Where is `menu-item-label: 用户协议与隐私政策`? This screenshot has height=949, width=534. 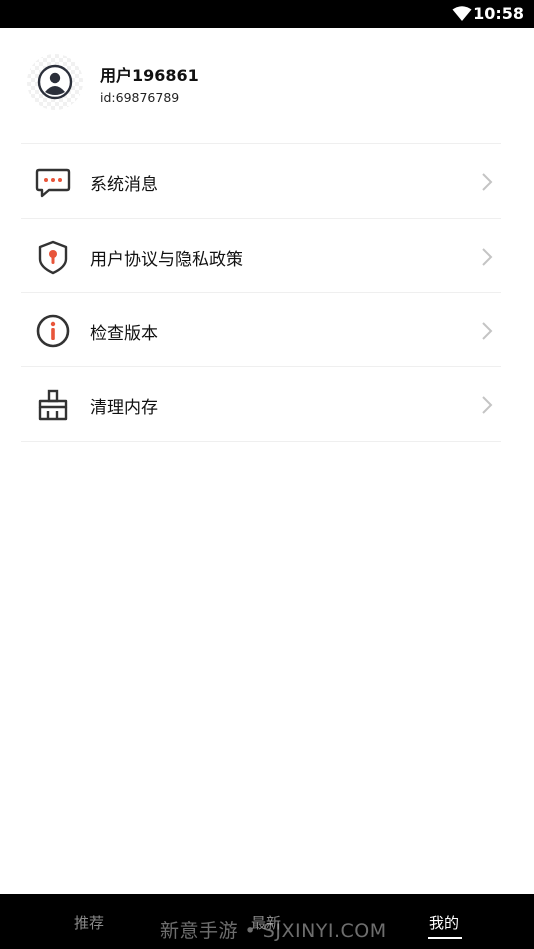 menu-item-label: 用户协议与隐私政策 is located at coordinates (166, 260).